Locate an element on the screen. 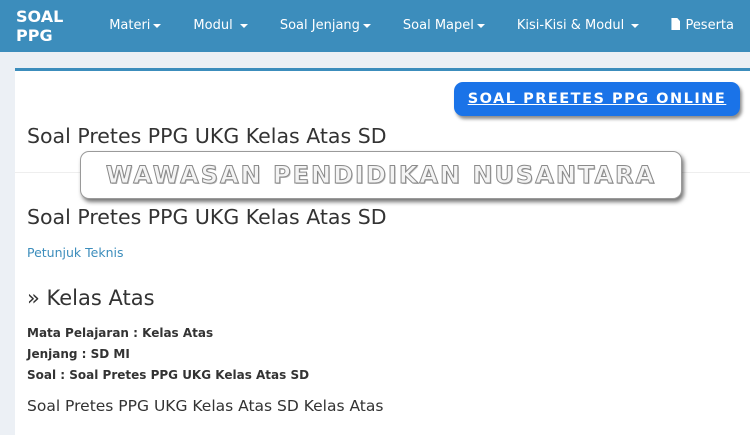 This screenshot has width=750, height=438. nav-item-modul: Modul is located at coordinates (220, 26).